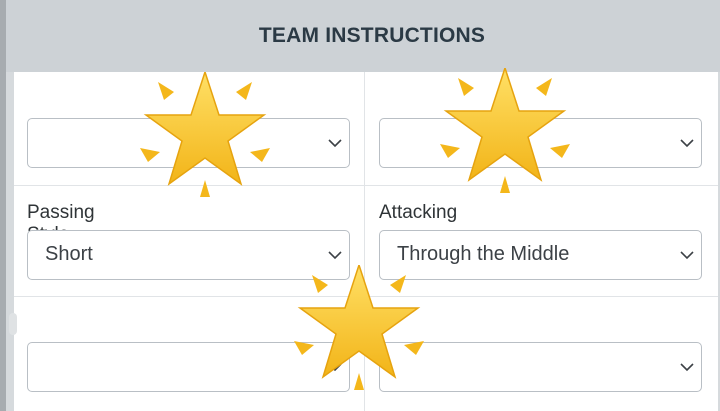 The width and height of the screenshot is (720, 411). Describe the element at coordinates (69, 254) in the screenshot. I see `passing-style-value: Short` at that location.